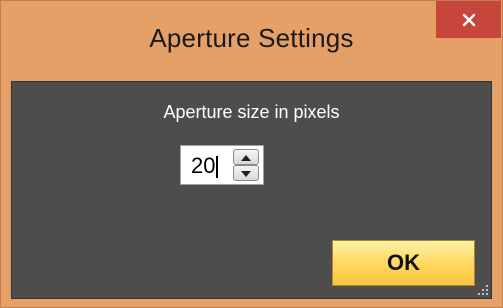  I want to click on aperture-size-value: 20, so click(203, 165).